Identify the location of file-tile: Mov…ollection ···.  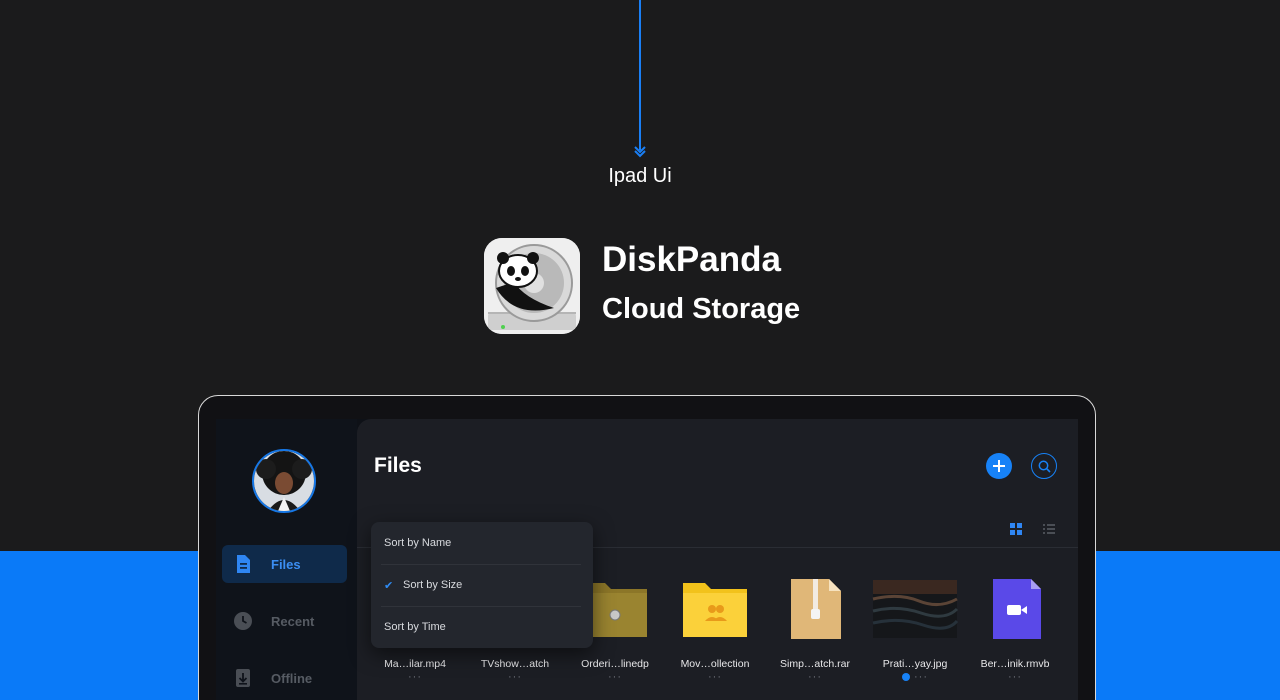
(715, 634).